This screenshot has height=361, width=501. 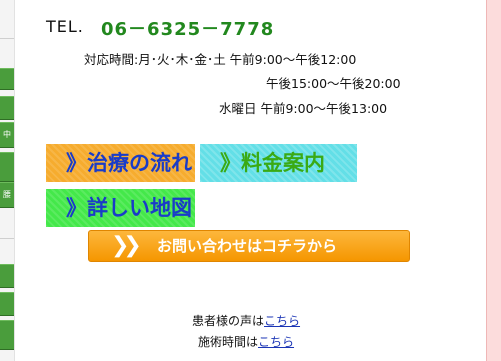 I want to click on right-side-panel, so click(x=493, y=180).